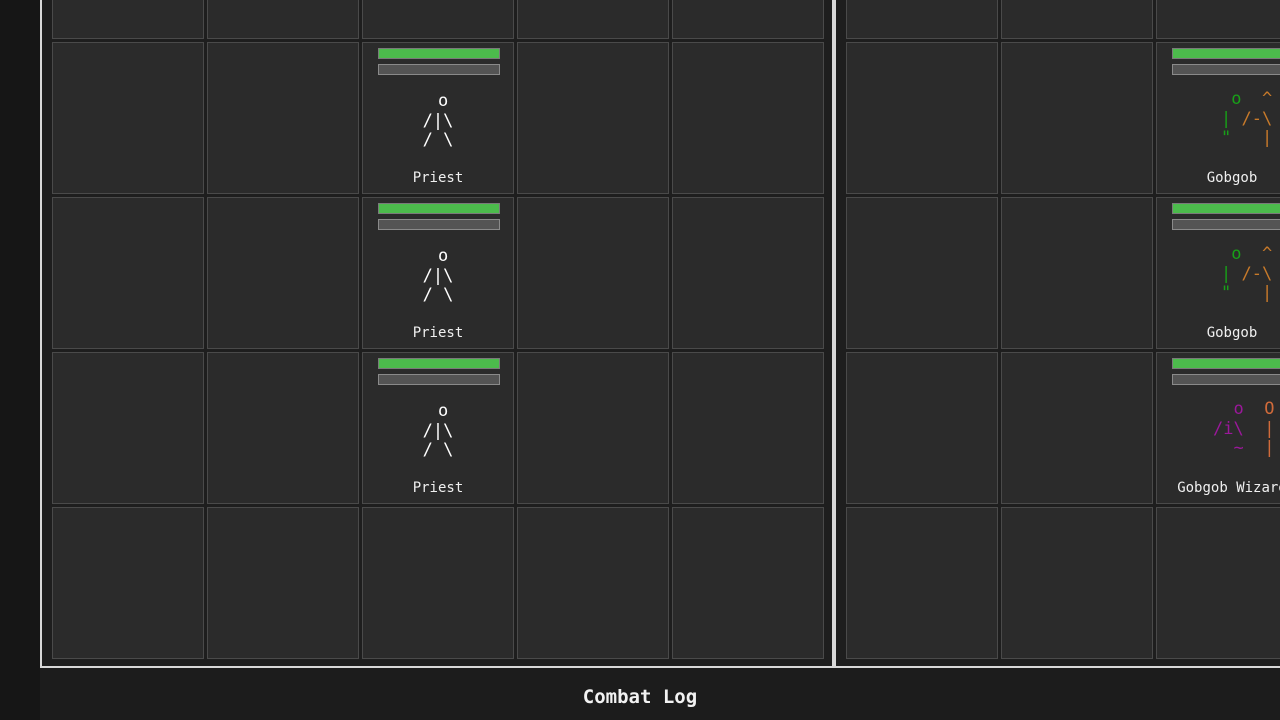  Describe the element at coordinates (1228, 488) in the screenshot. I see `unit-name: Gobgob Wizard` at that location.